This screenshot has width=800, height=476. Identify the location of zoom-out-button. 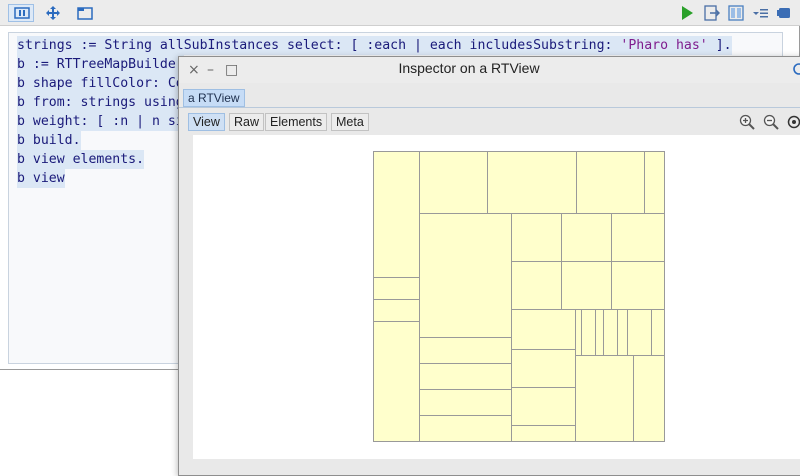
(771, 122).